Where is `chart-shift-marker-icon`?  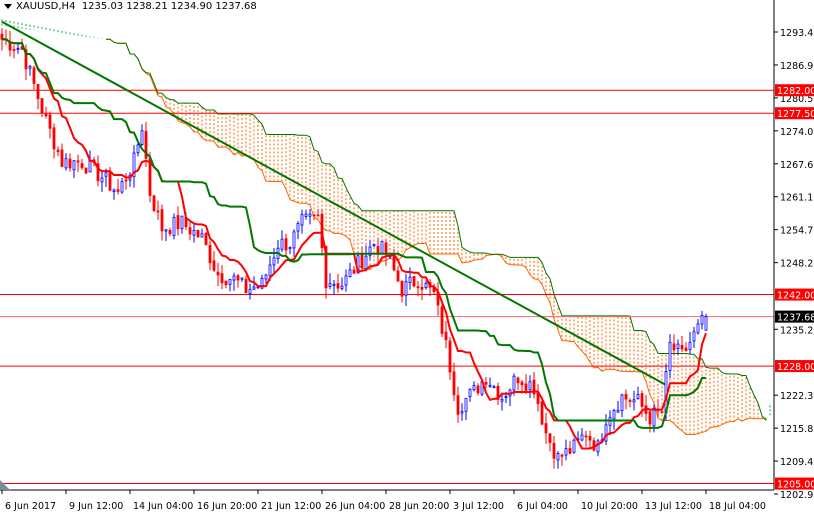
chart-shift-marker-icon is located at coordinates (5, 485).